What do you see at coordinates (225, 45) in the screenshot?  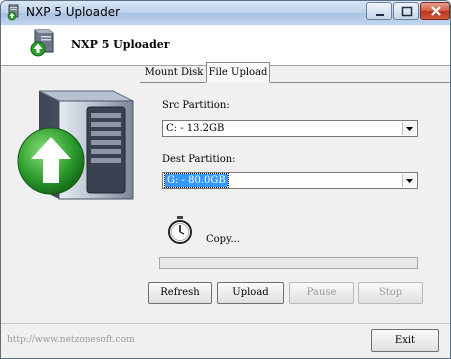 I see `header-band: NXP 5 Uploader` at bounding box center [225, 45].